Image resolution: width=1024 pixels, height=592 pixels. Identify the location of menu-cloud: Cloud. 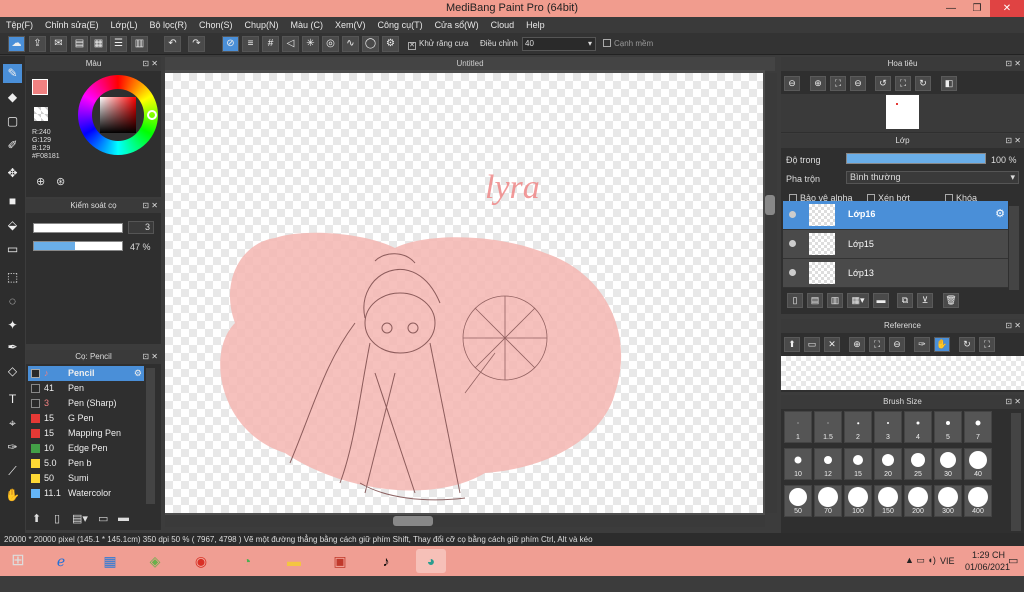
(503, 25).